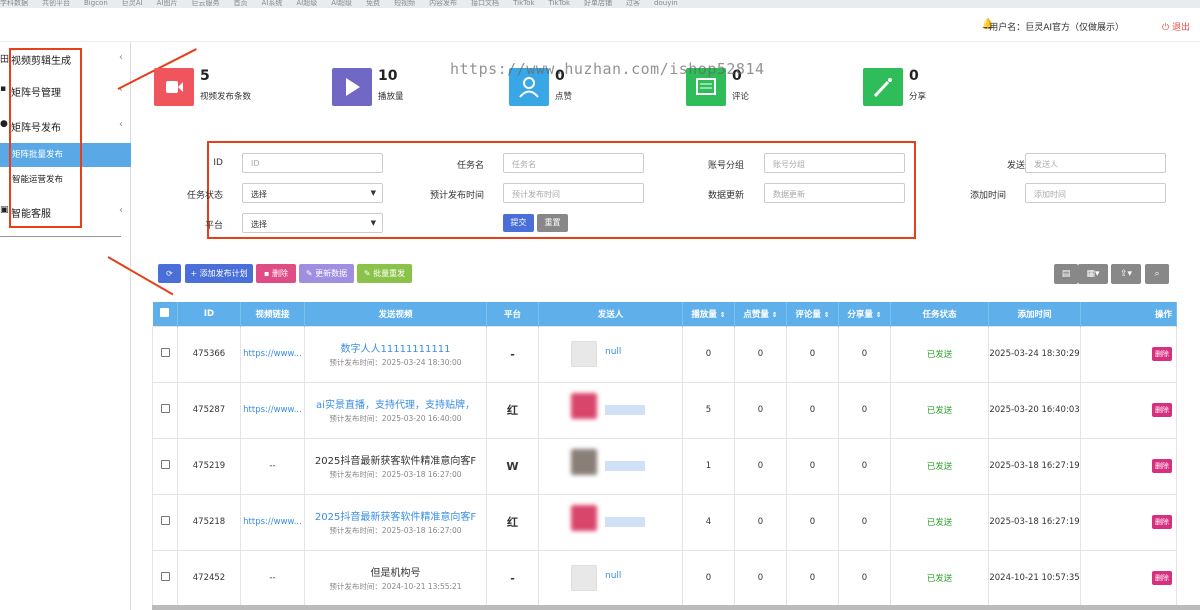 Image resolution: width=1200 pixels, height=610 pixels. Describe the element at coordinates (518, 223) in the screenshot. I see `submit-button: 提交` at that location.